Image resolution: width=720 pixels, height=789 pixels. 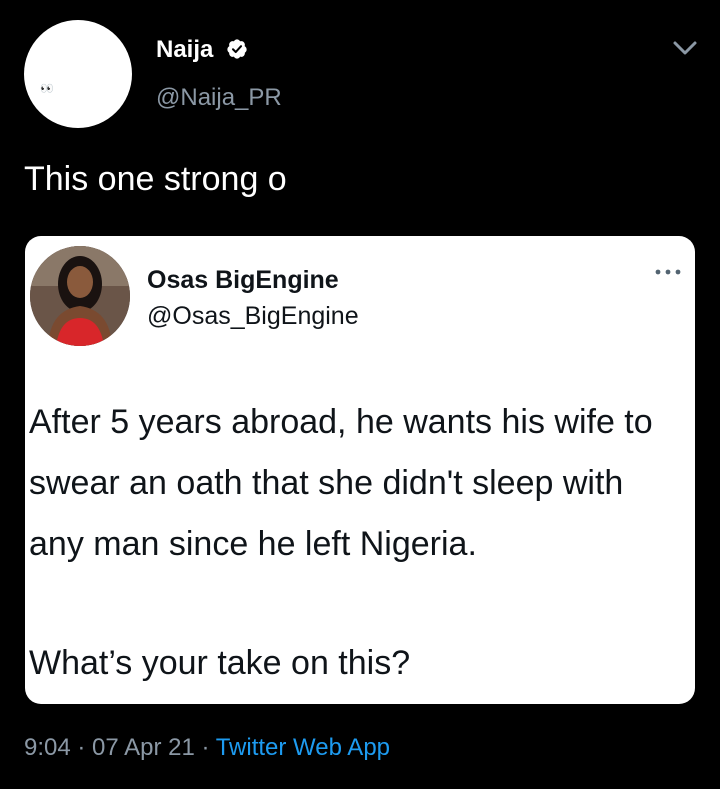 I want to click on avatar-emoji-icon: 👀, so click(x=47, y=89).